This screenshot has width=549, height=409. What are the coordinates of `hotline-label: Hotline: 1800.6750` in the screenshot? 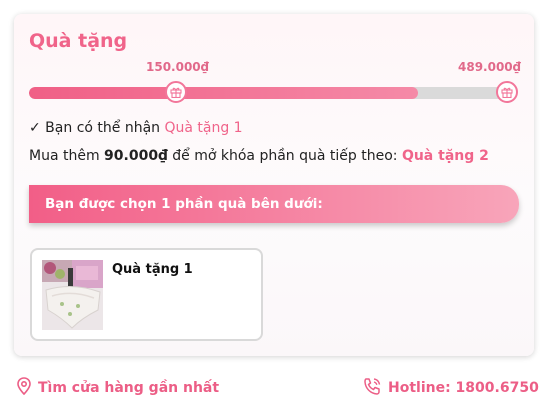 It's located at (463, 388).